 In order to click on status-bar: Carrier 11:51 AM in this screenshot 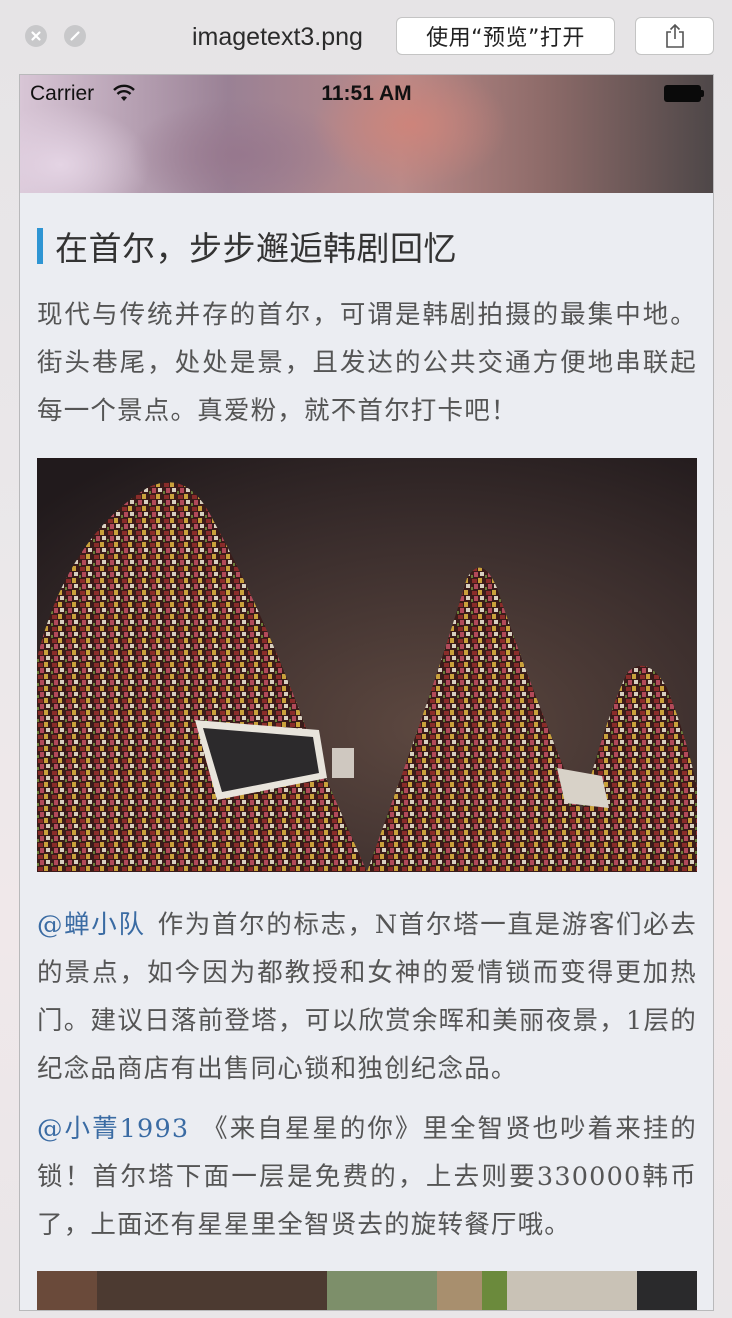, I will do `click(366, 94)`.